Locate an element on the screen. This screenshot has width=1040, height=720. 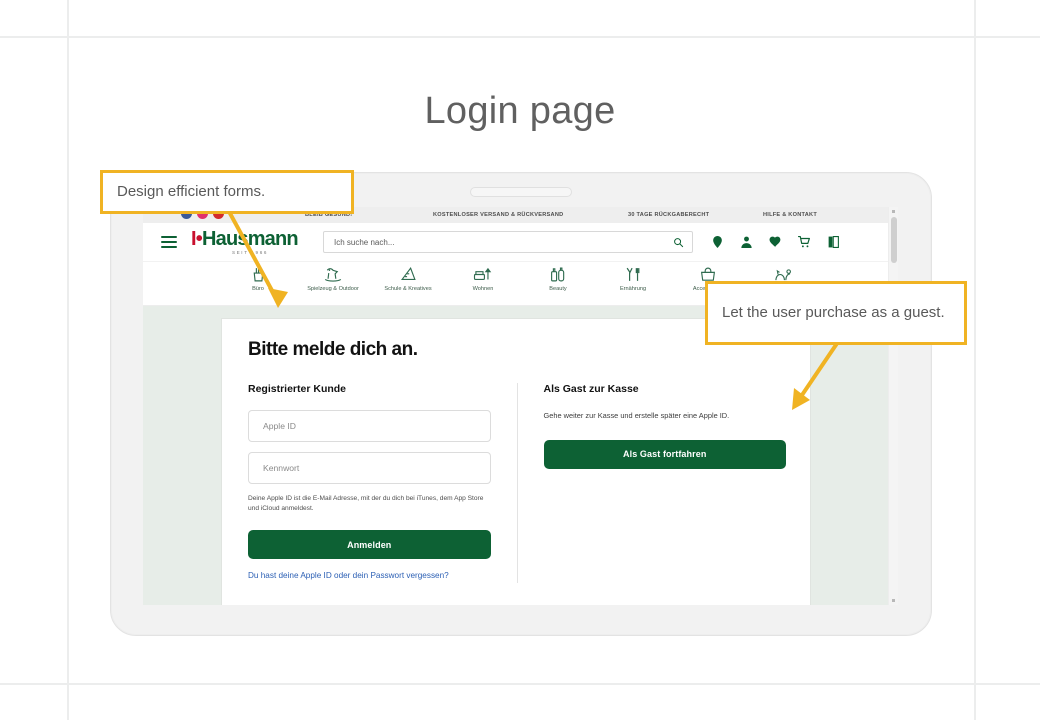
category-label: Wohnen is located at coordinates (483, 289).